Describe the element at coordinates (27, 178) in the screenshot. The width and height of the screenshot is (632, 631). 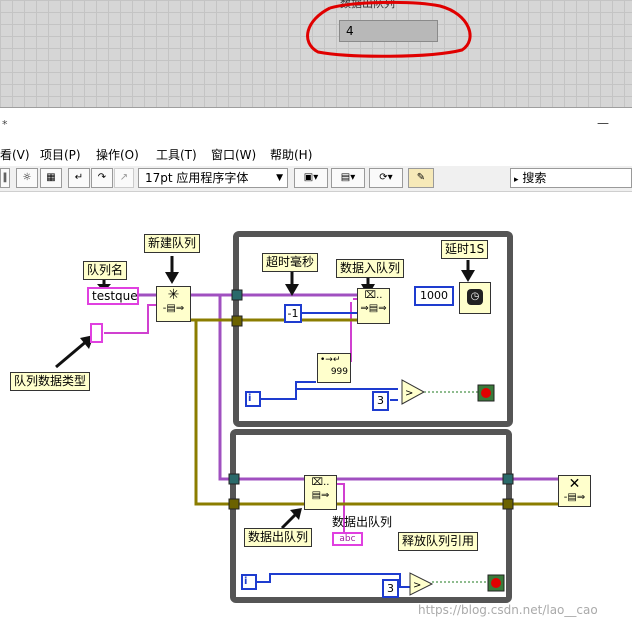
I see `highlight-execution-icon: ☼` at that location.